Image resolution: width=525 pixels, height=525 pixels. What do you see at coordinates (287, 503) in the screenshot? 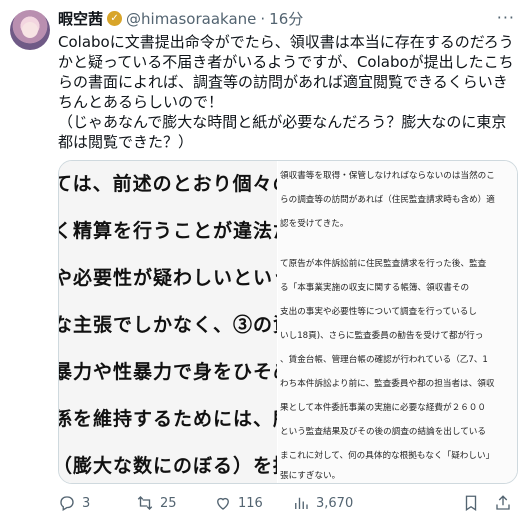
I see `action-bar: 3 25 116 3,670` at bounding box center [287, 503].